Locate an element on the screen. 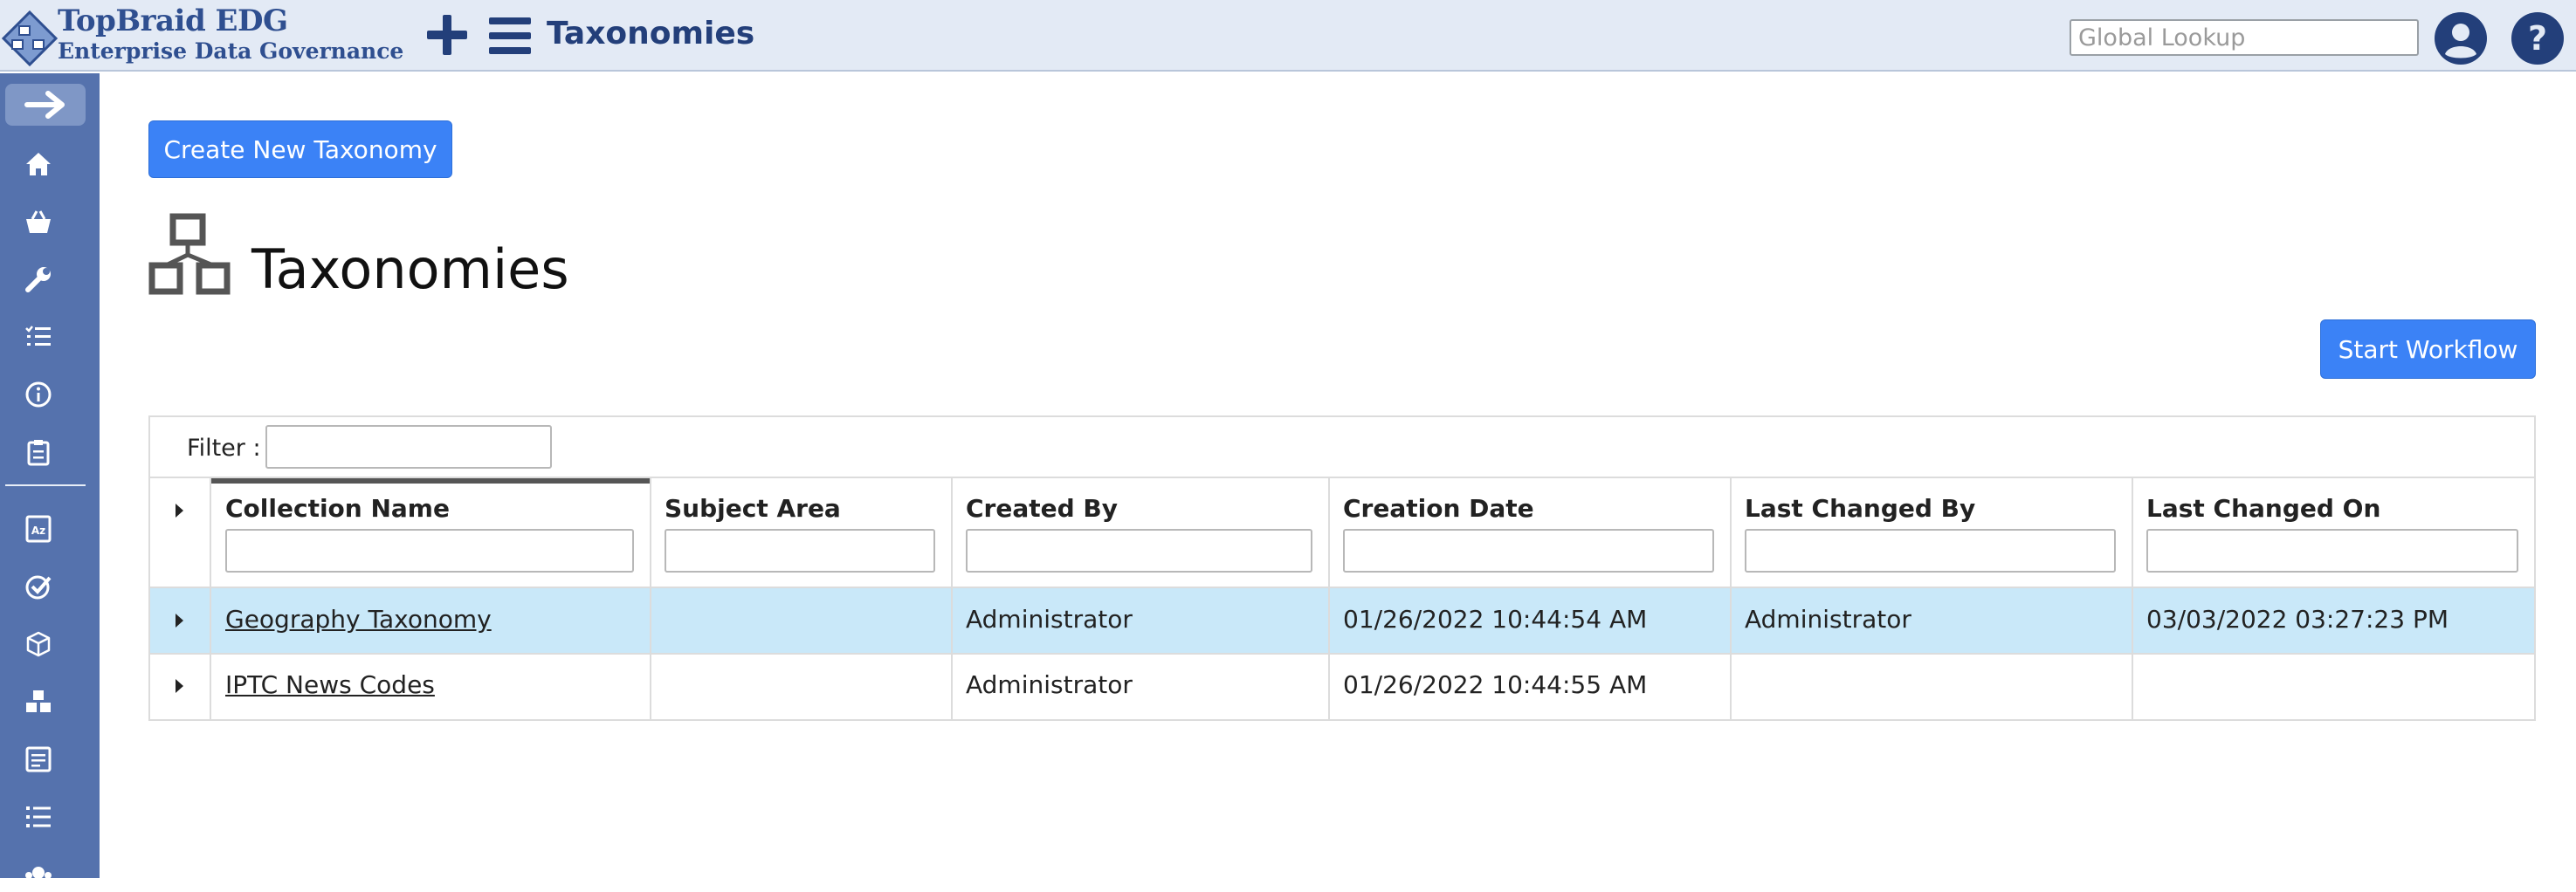 The image size is (2576, 892). sidebar-item-clipboard is located at coordinates (38, 452).